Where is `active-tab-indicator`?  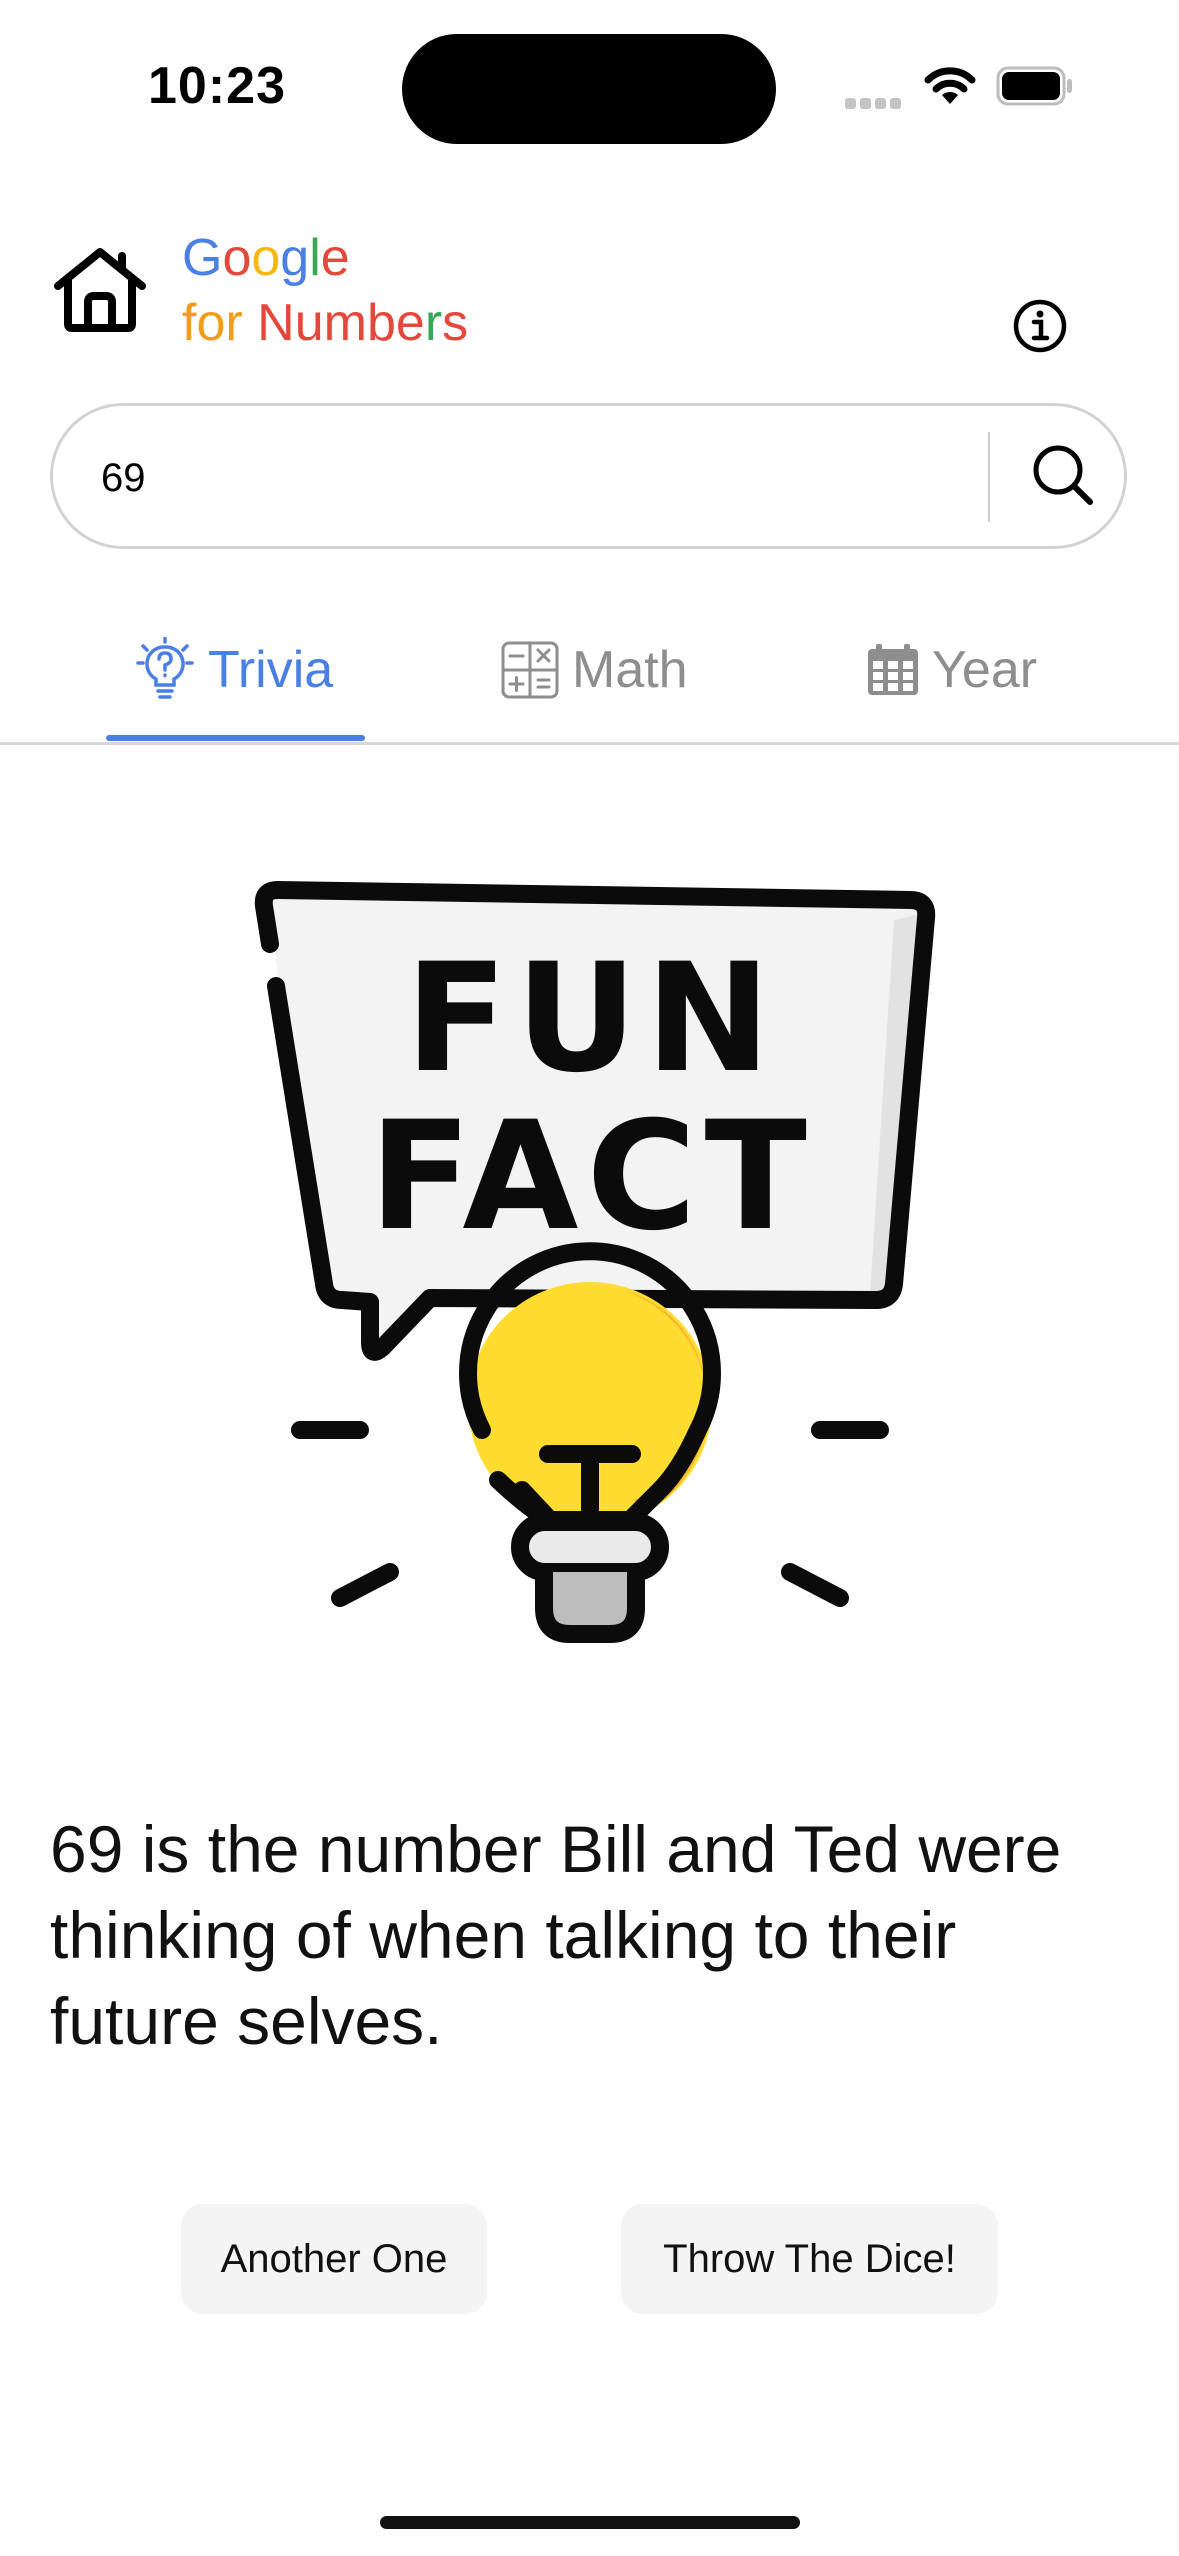
active-tab-indicator is located at coordinates (235, 738).